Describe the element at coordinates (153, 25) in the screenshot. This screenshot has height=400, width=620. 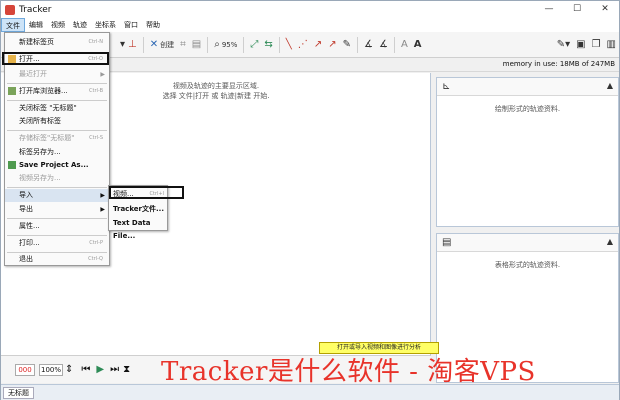
I see `menu-help: 帮助` at that location.